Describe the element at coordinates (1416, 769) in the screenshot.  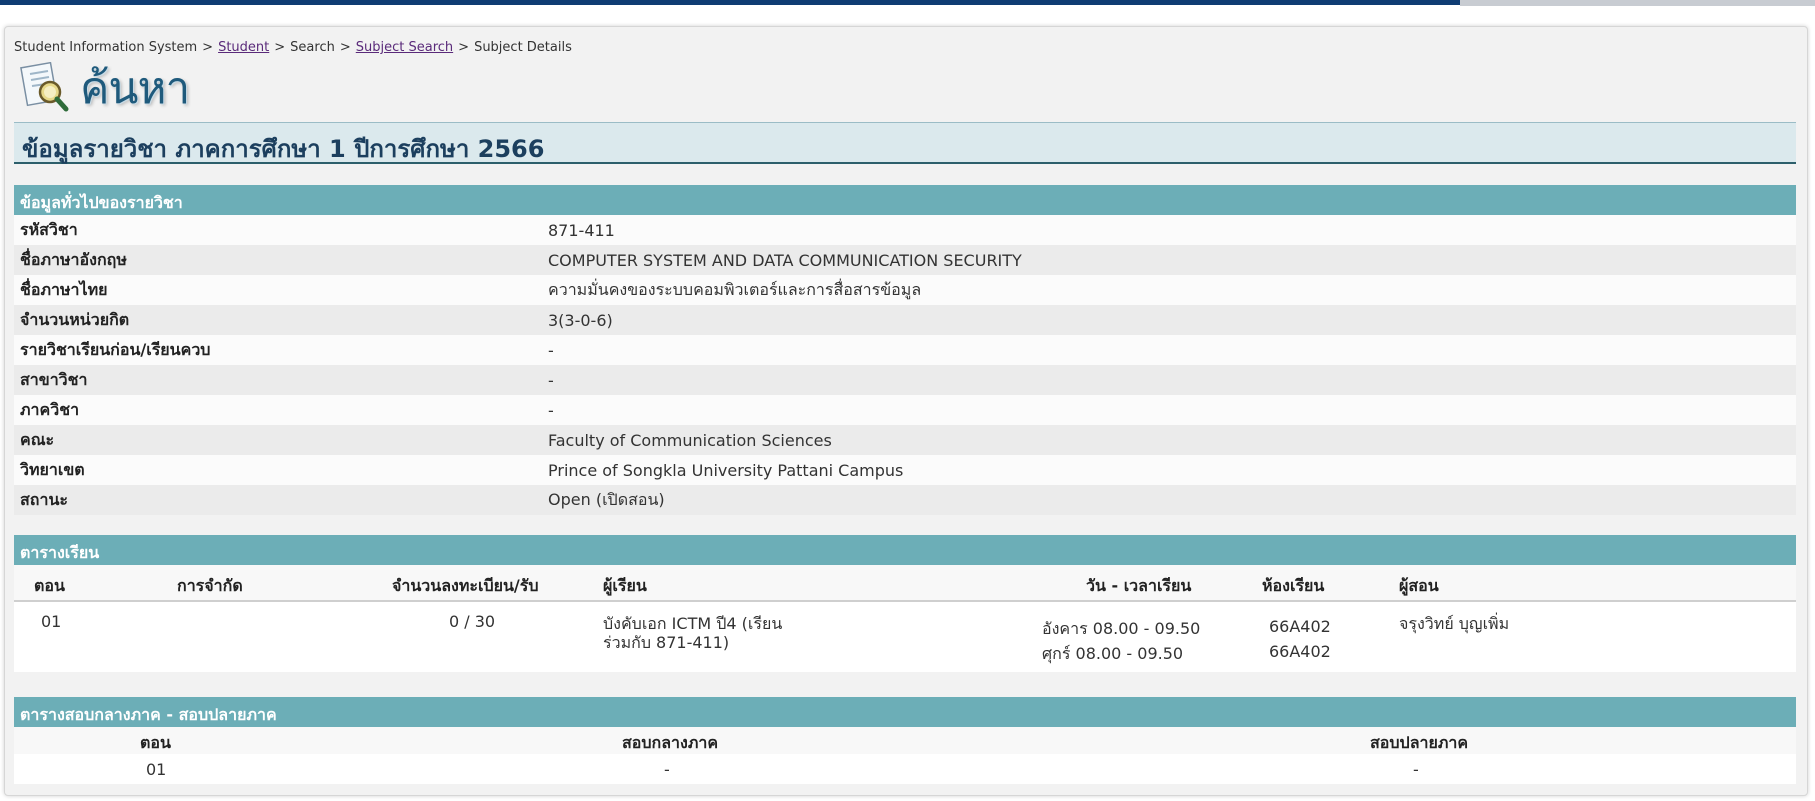
I see `final-value: -` at that location.